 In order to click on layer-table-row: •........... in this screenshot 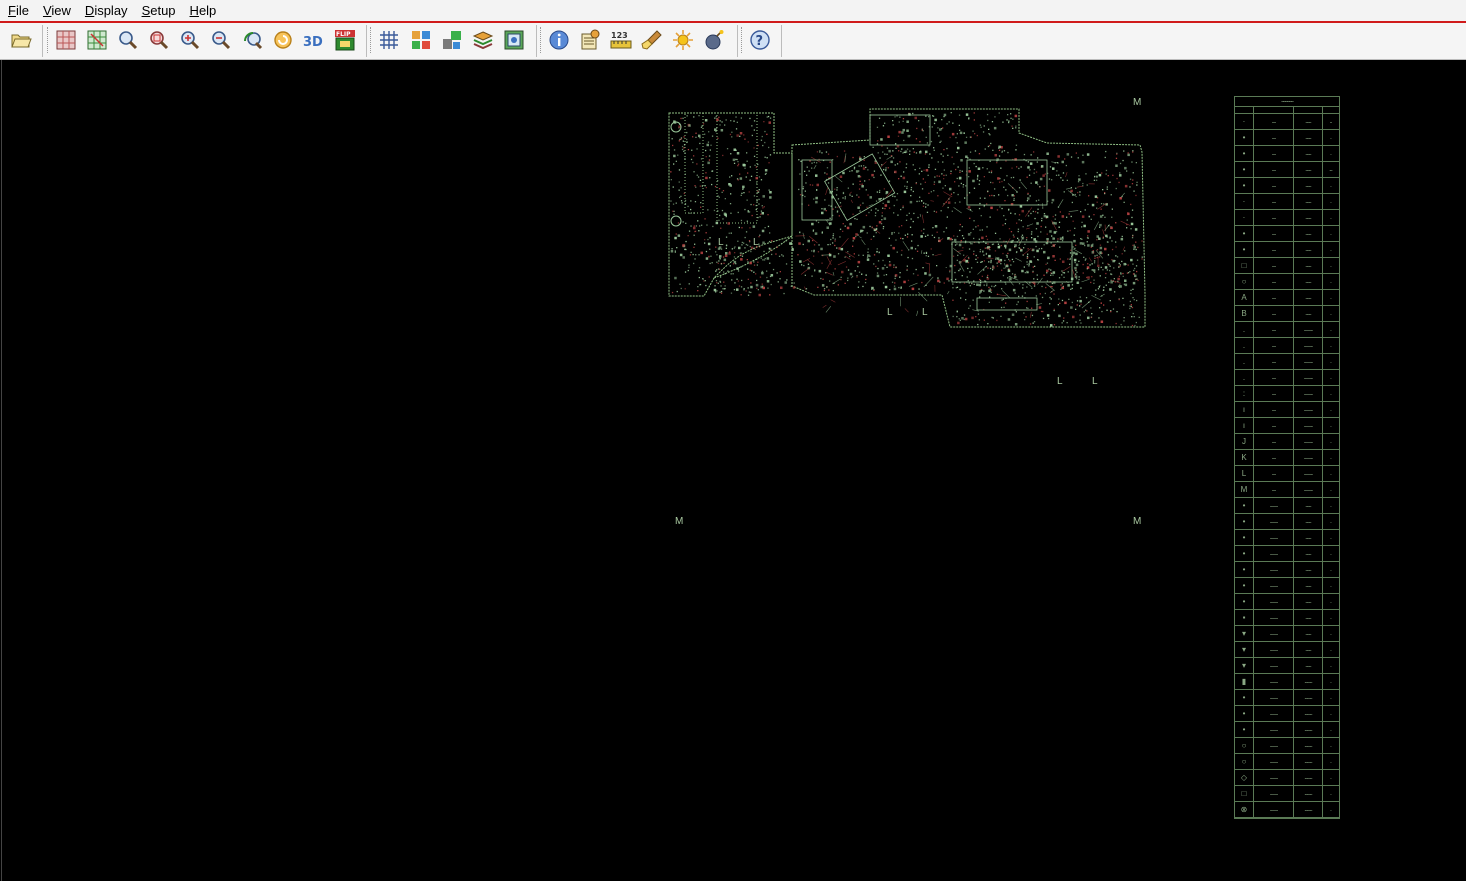, I will do `click(1287, 154)`.